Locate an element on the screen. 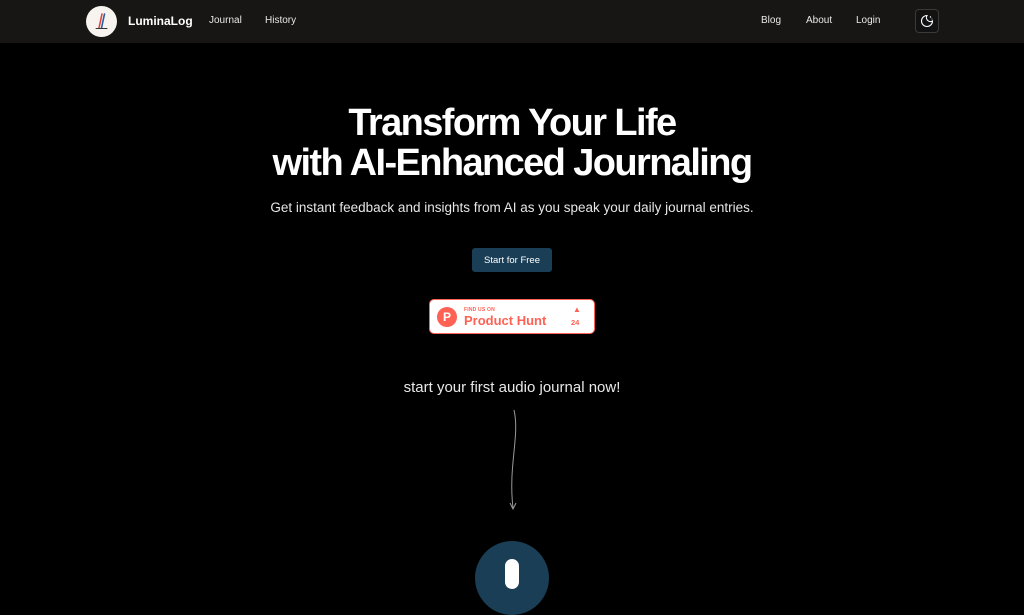 Image resolution: width=1024 pixels, height=615 pixels. hero-title-line-1: Transform Your Life is located at coordinates (512, 123).